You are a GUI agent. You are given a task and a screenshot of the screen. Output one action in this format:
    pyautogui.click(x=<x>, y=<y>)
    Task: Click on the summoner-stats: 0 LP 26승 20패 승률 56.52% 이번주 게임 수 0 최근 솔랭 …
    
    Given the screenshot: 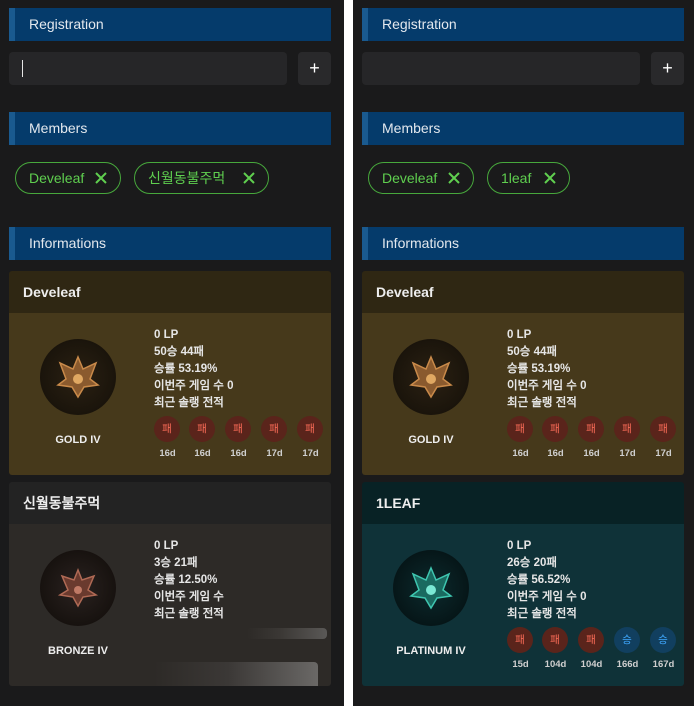 What is the action you would take?
    pyautogui.click(x=546, y=580)
    